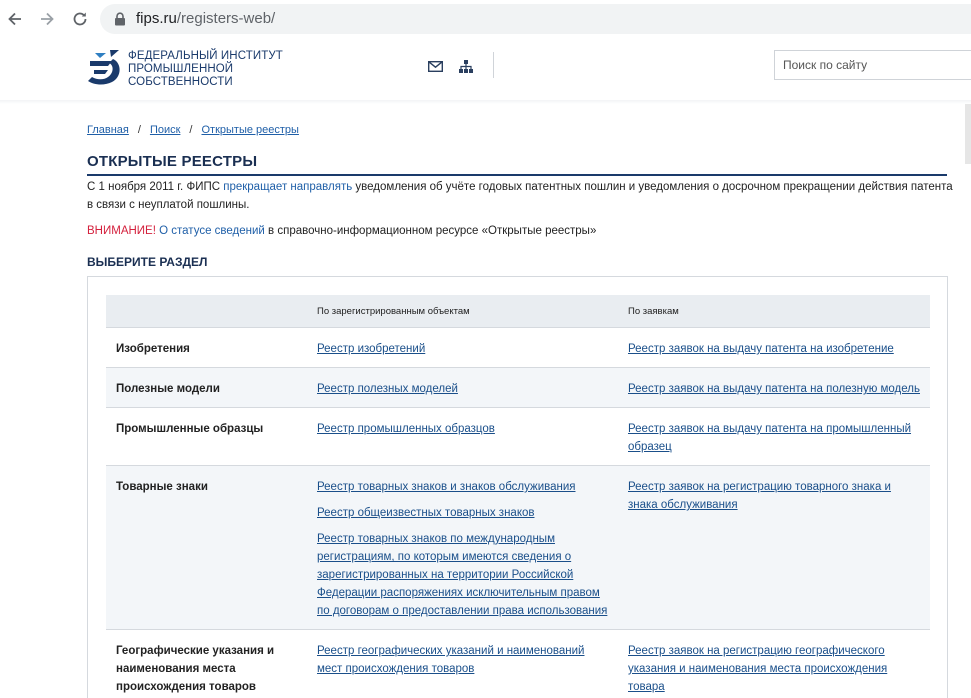 The width and height of the screenshot is (971, 698). What do you see at coordinates (155, 187) in the screenshot?
I see `intro-text: С 1 ноября 2011 г. ФИПС` at bounding box center [155, 187].